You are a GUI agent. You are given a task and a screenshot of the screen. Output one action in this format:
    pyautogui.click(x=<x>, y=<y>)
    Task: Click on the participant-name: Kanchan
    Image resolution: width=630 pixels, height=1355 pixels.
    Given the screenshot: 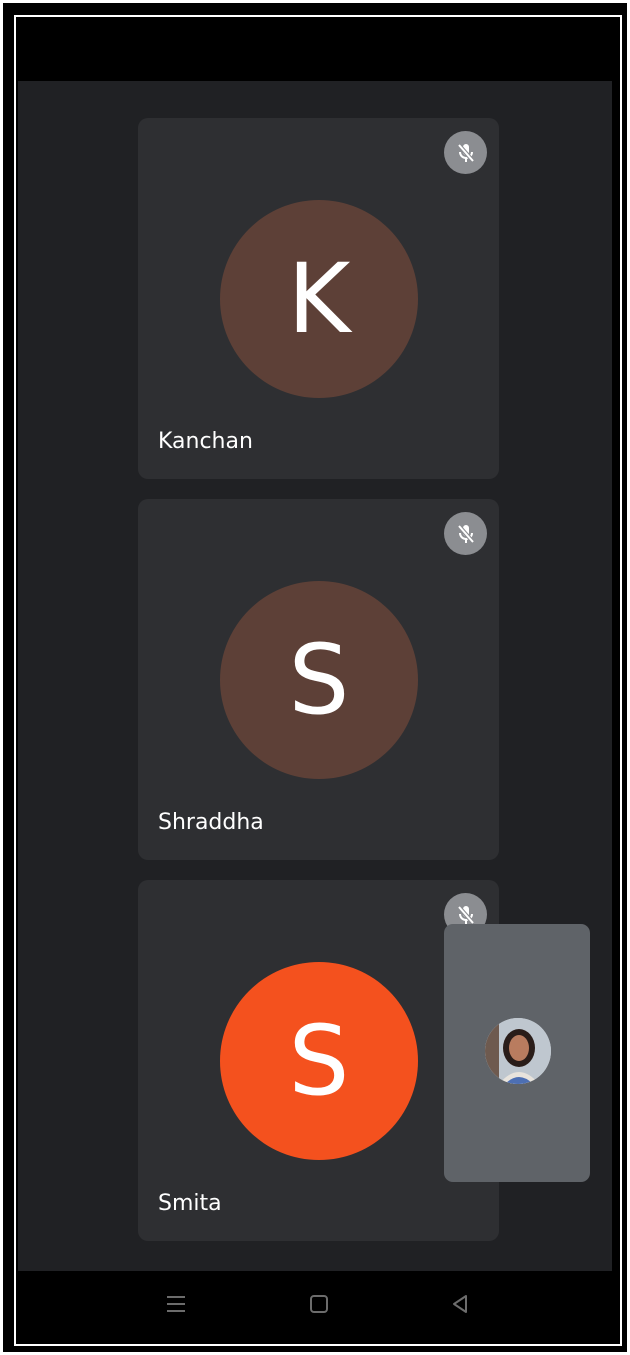 What is the action you would take?
    pyautogui.click(x=205, y=441)
    